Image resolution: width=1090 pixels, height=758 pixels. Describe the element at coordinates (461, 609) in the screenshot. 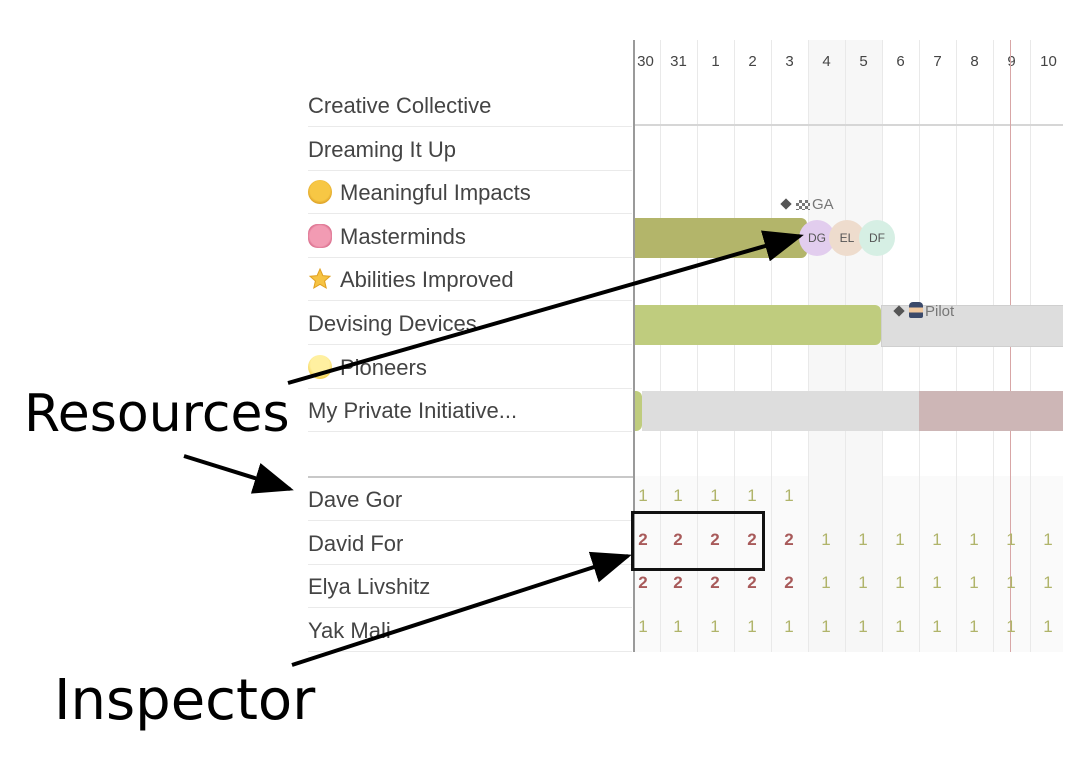

I see `arrow-to-inspector` at that location.